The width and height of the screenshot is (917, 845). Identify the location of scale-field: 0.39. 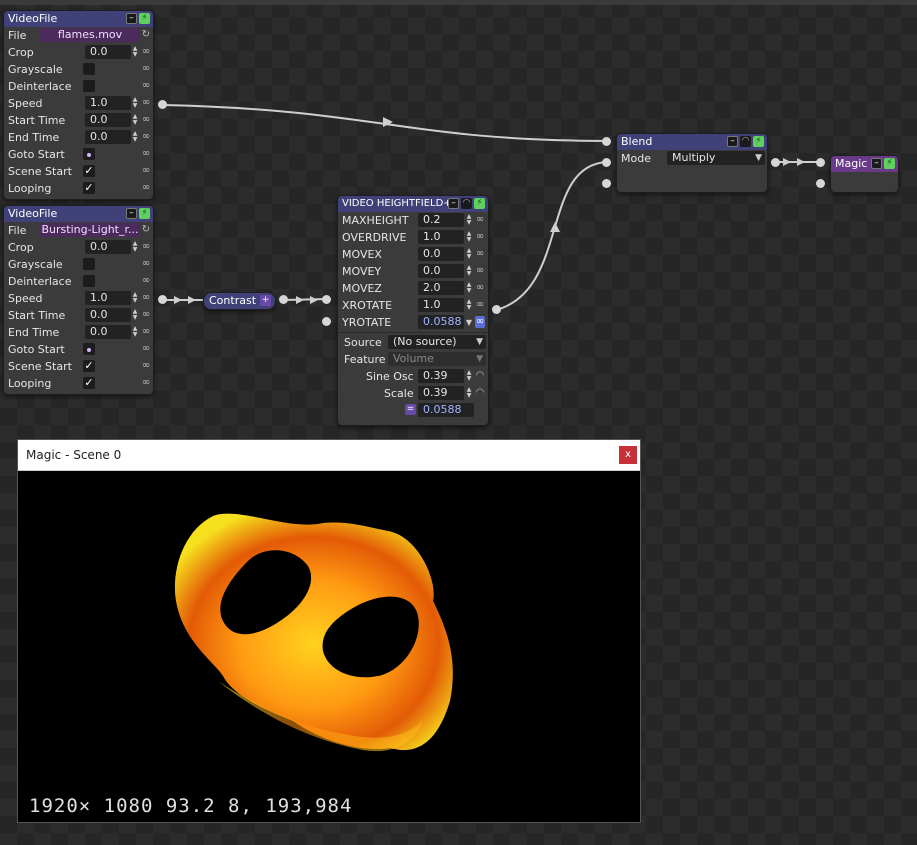
(441, 393).